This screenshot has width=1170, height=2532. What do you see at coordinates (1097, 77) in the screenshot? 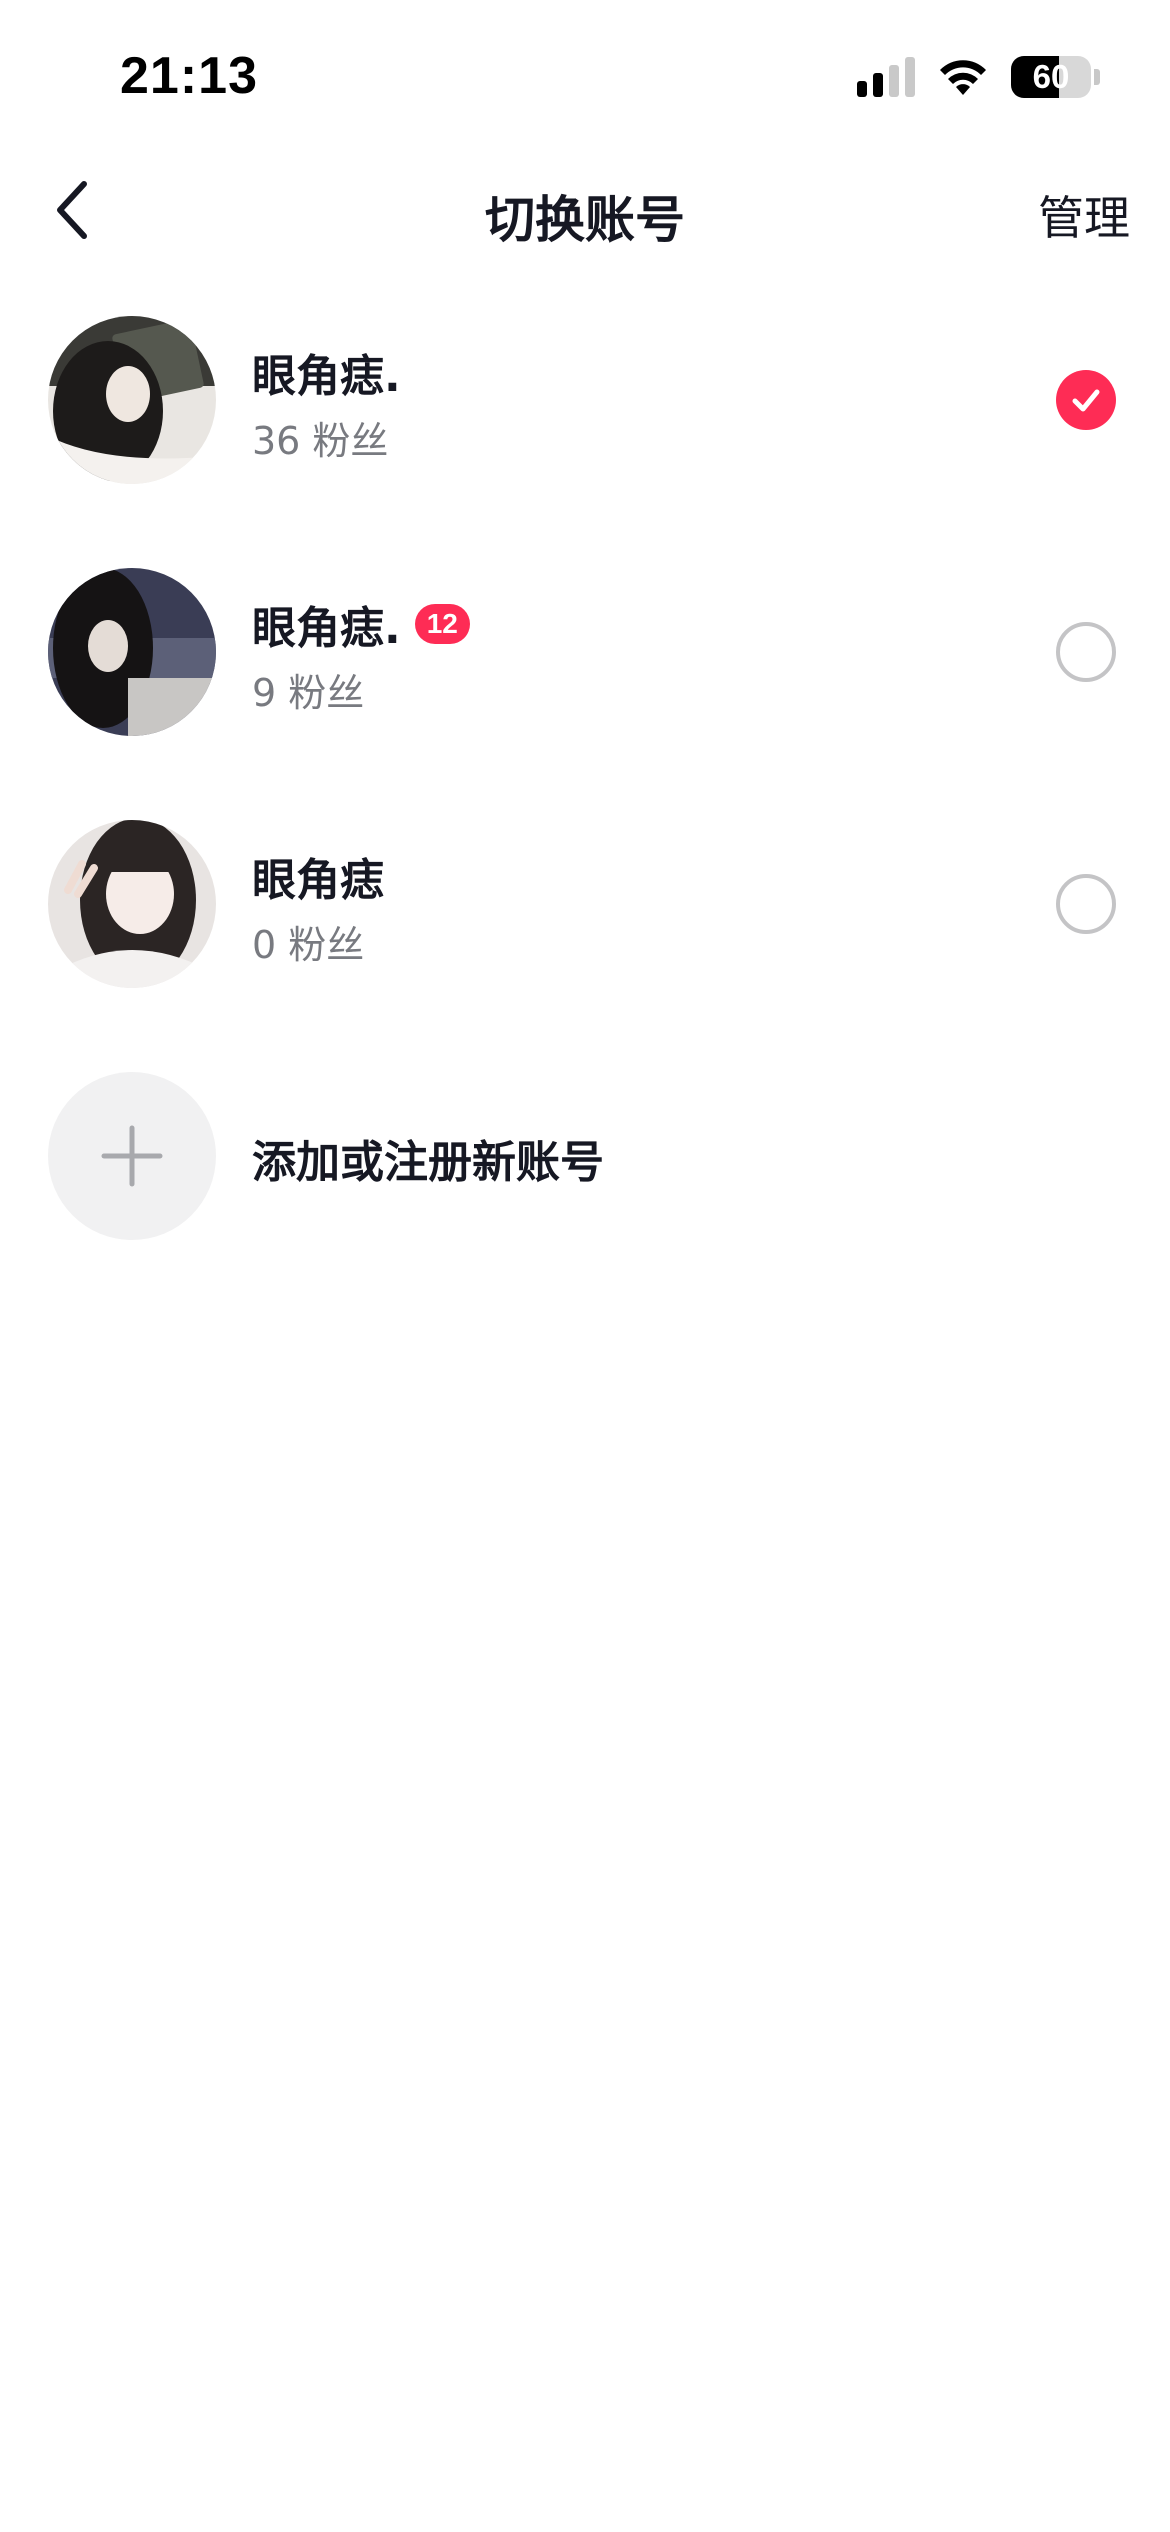
I see `battery-cap` at bounding box center [1097, 77].